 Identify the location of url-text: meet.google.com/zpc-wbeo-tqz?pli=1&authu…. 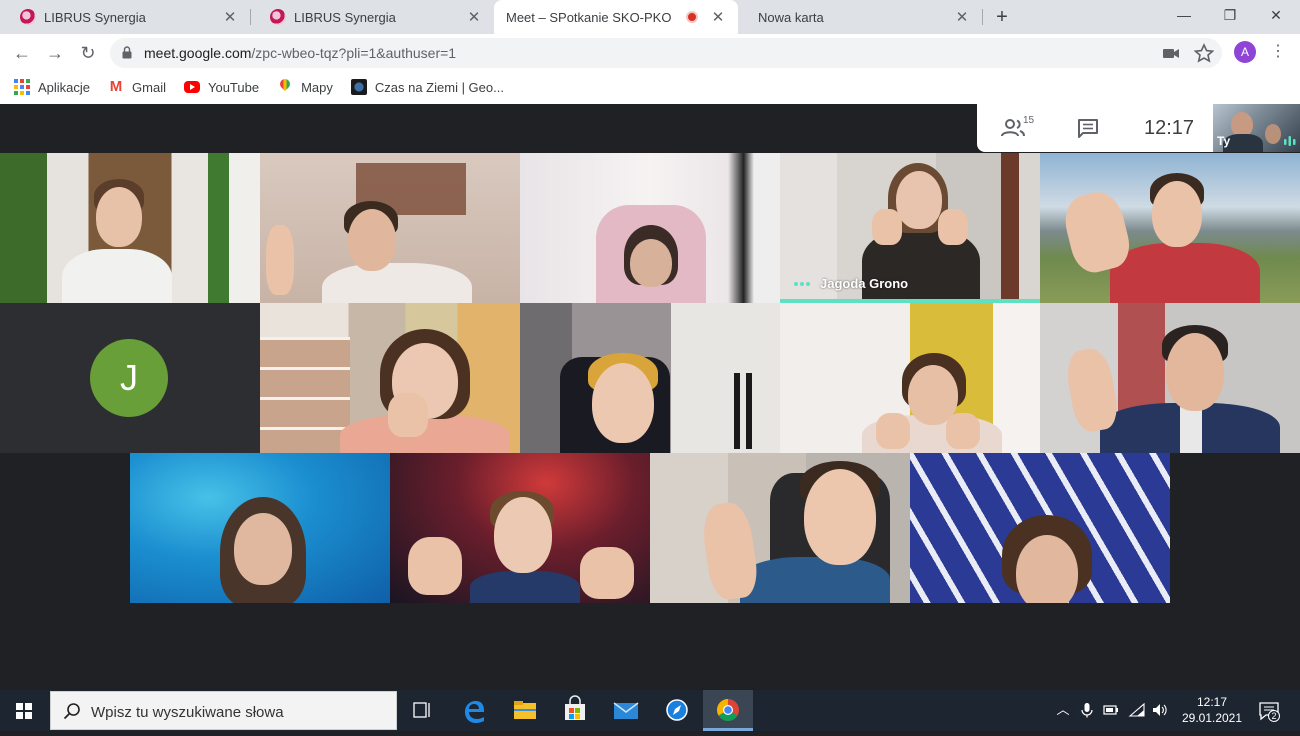
(300, 53).